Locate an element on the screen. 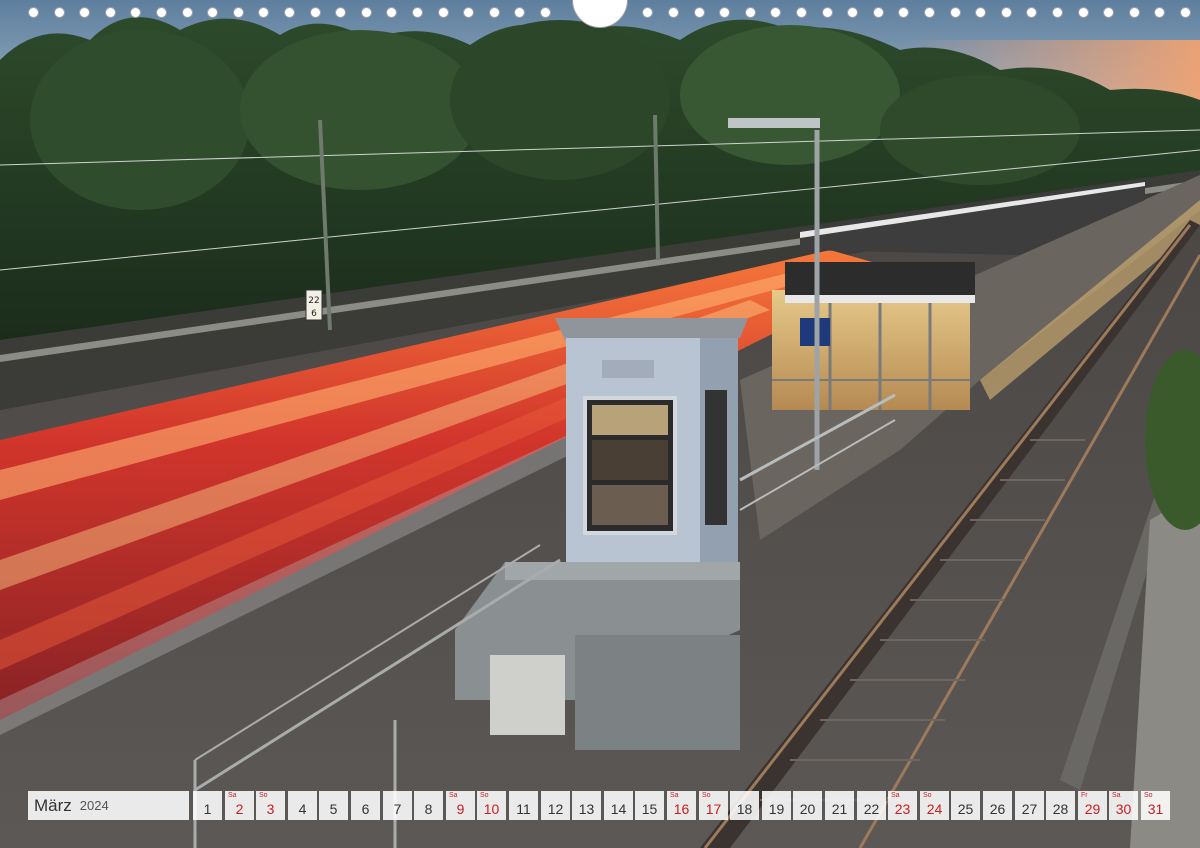 The height and width of the screenshot is (848, 1200). calendar-day: 22 is located at coordinates (871, 805).